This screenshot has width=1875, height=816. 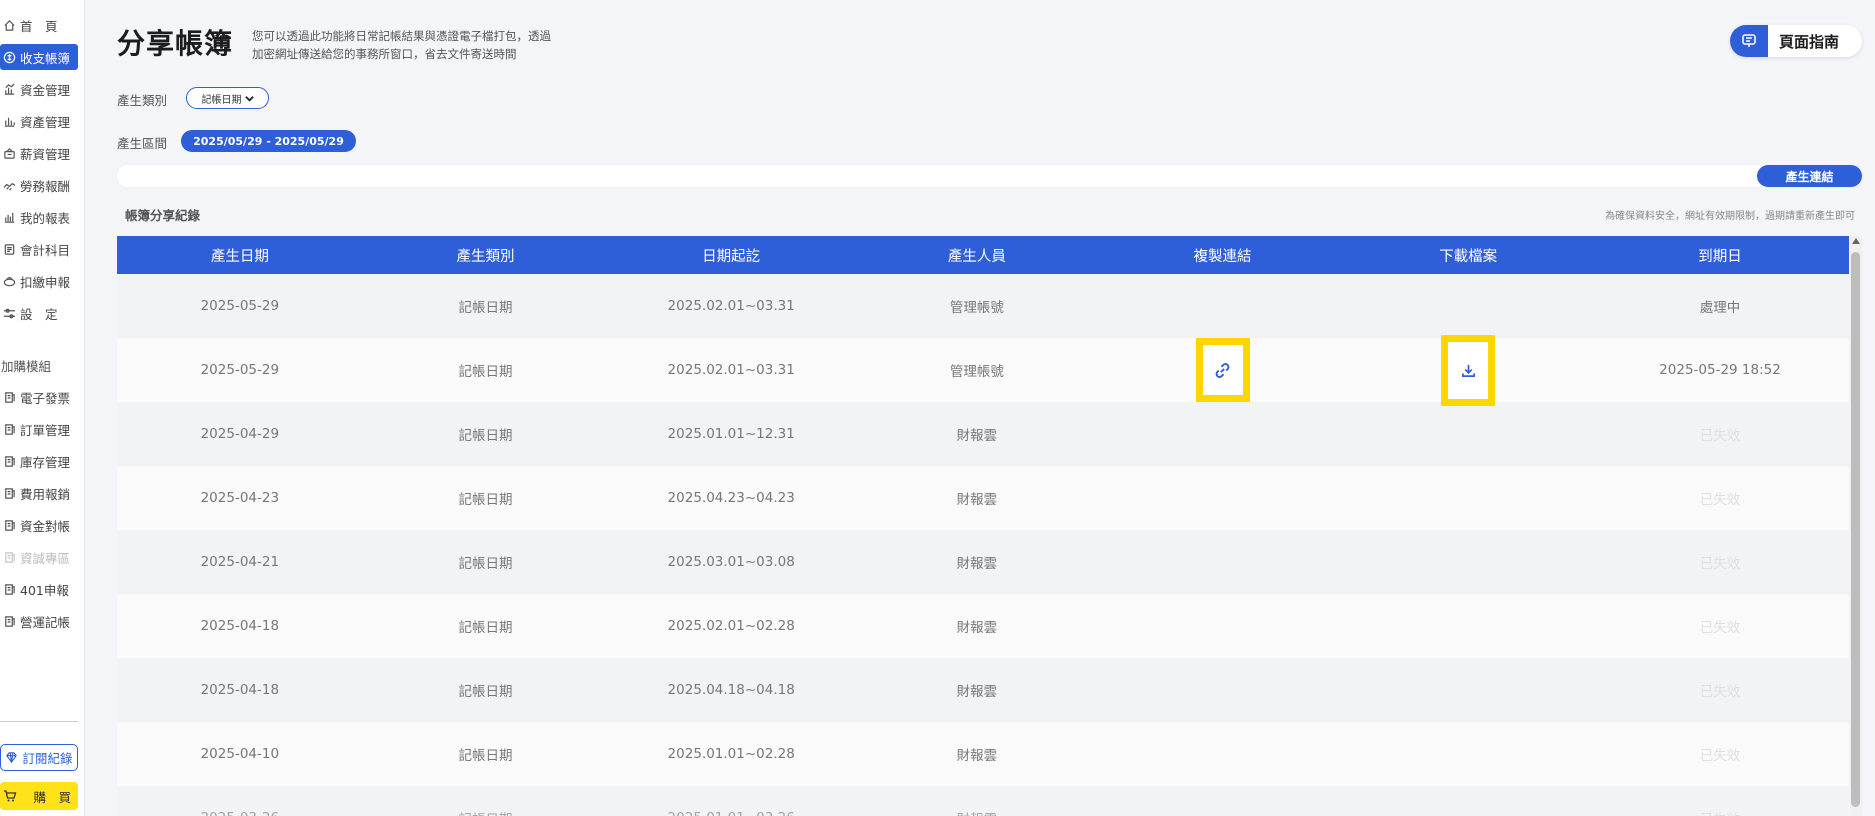 I want to click on sidebar-addon-item: 資金對帳, so click(x=40, y=525).